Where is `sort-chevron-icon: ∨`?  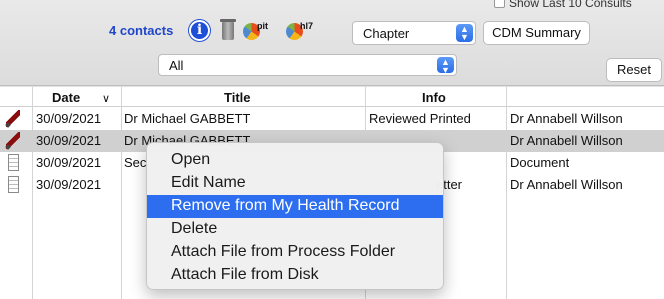
sort-chevron-icon: ∨ is located at coordinates (106, 98).